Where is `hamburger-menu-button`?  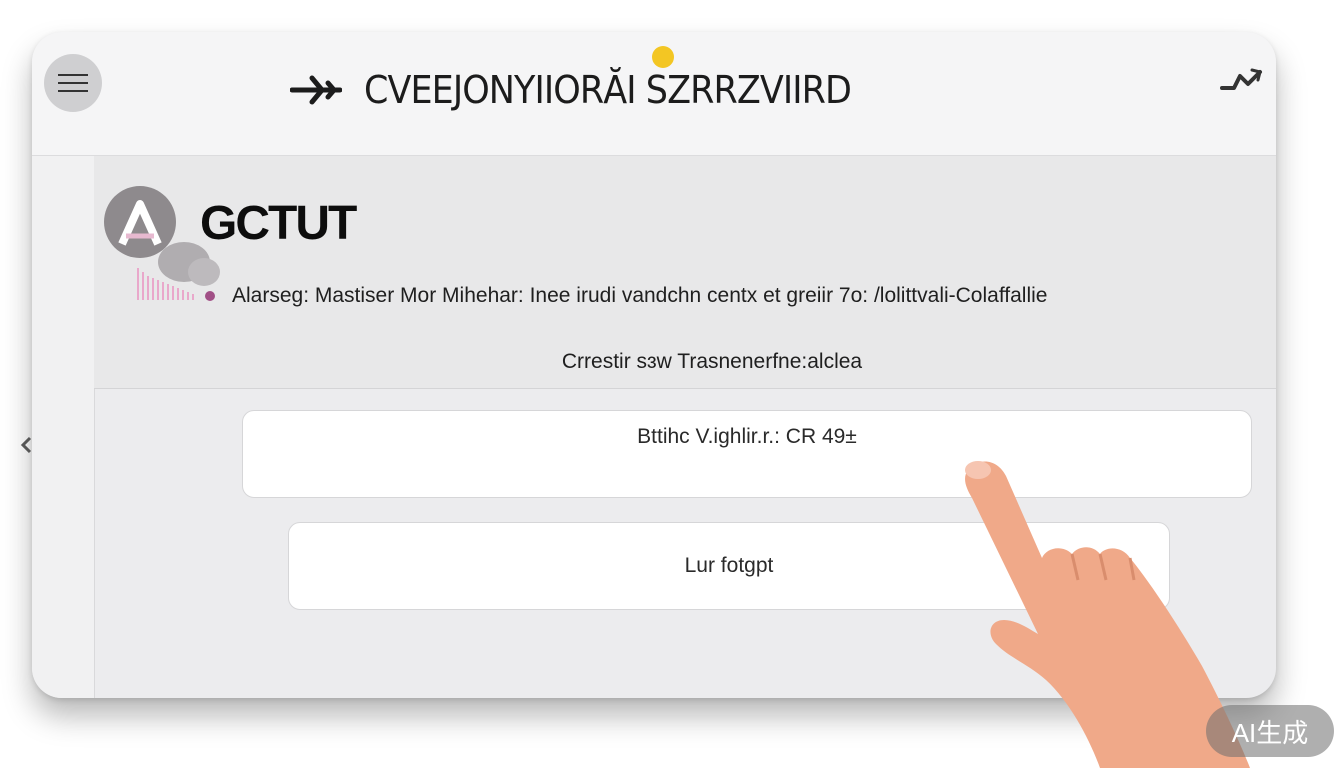
hamburger-menu-button is located at coordinates (73, 83).